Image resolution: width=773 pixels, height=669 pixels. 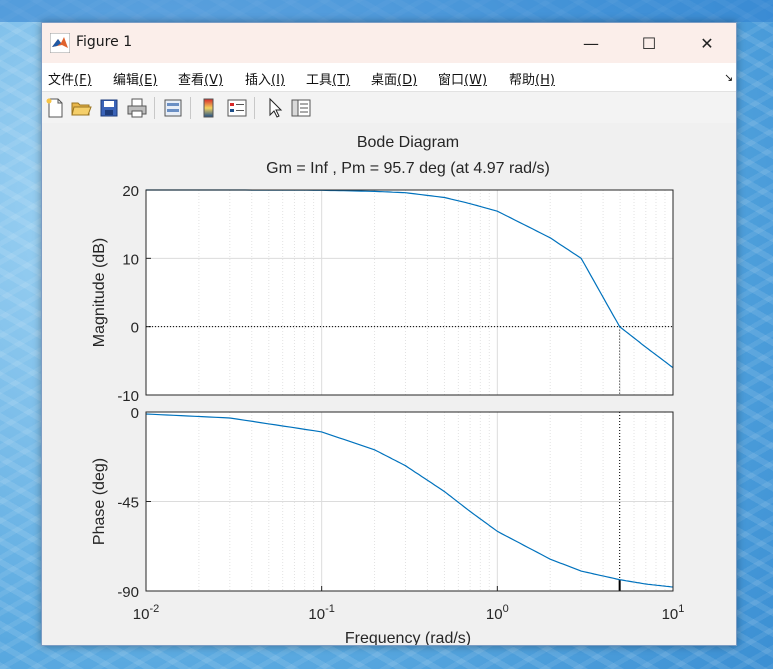 What do you see at coordinates (394, 78) in the screenshot?
I see `menu-desktop: 桌面(D)` at bounding box center [394, 78].